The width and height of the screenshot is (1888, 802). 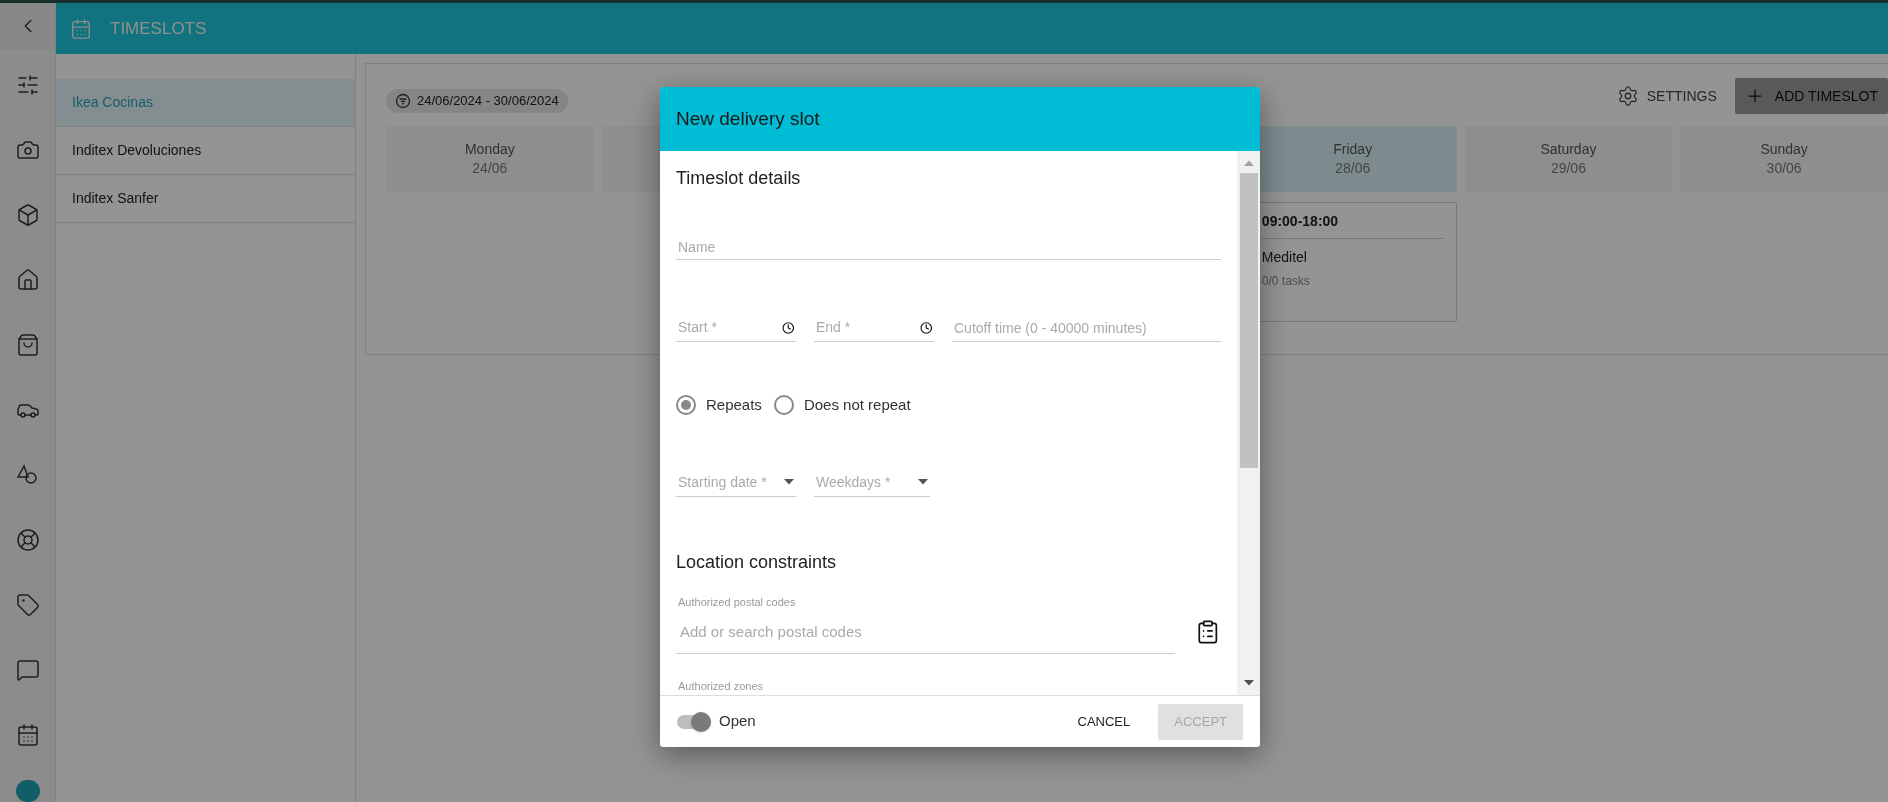 What do you see at coordinates (720, 686) in the screenshot?
I see `field-label: Authorized zones` at bounding box center [720, 686].